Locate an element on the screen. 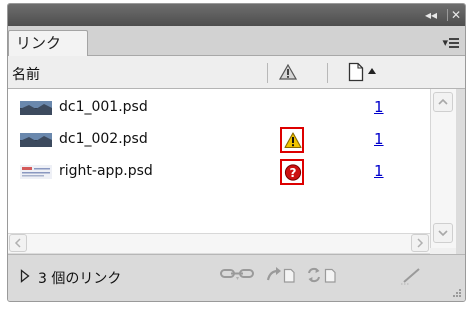 The height and width of the screenshot is (309, 476). list-item: dc1_002.psd 1 is located at coordinates (219, 140).